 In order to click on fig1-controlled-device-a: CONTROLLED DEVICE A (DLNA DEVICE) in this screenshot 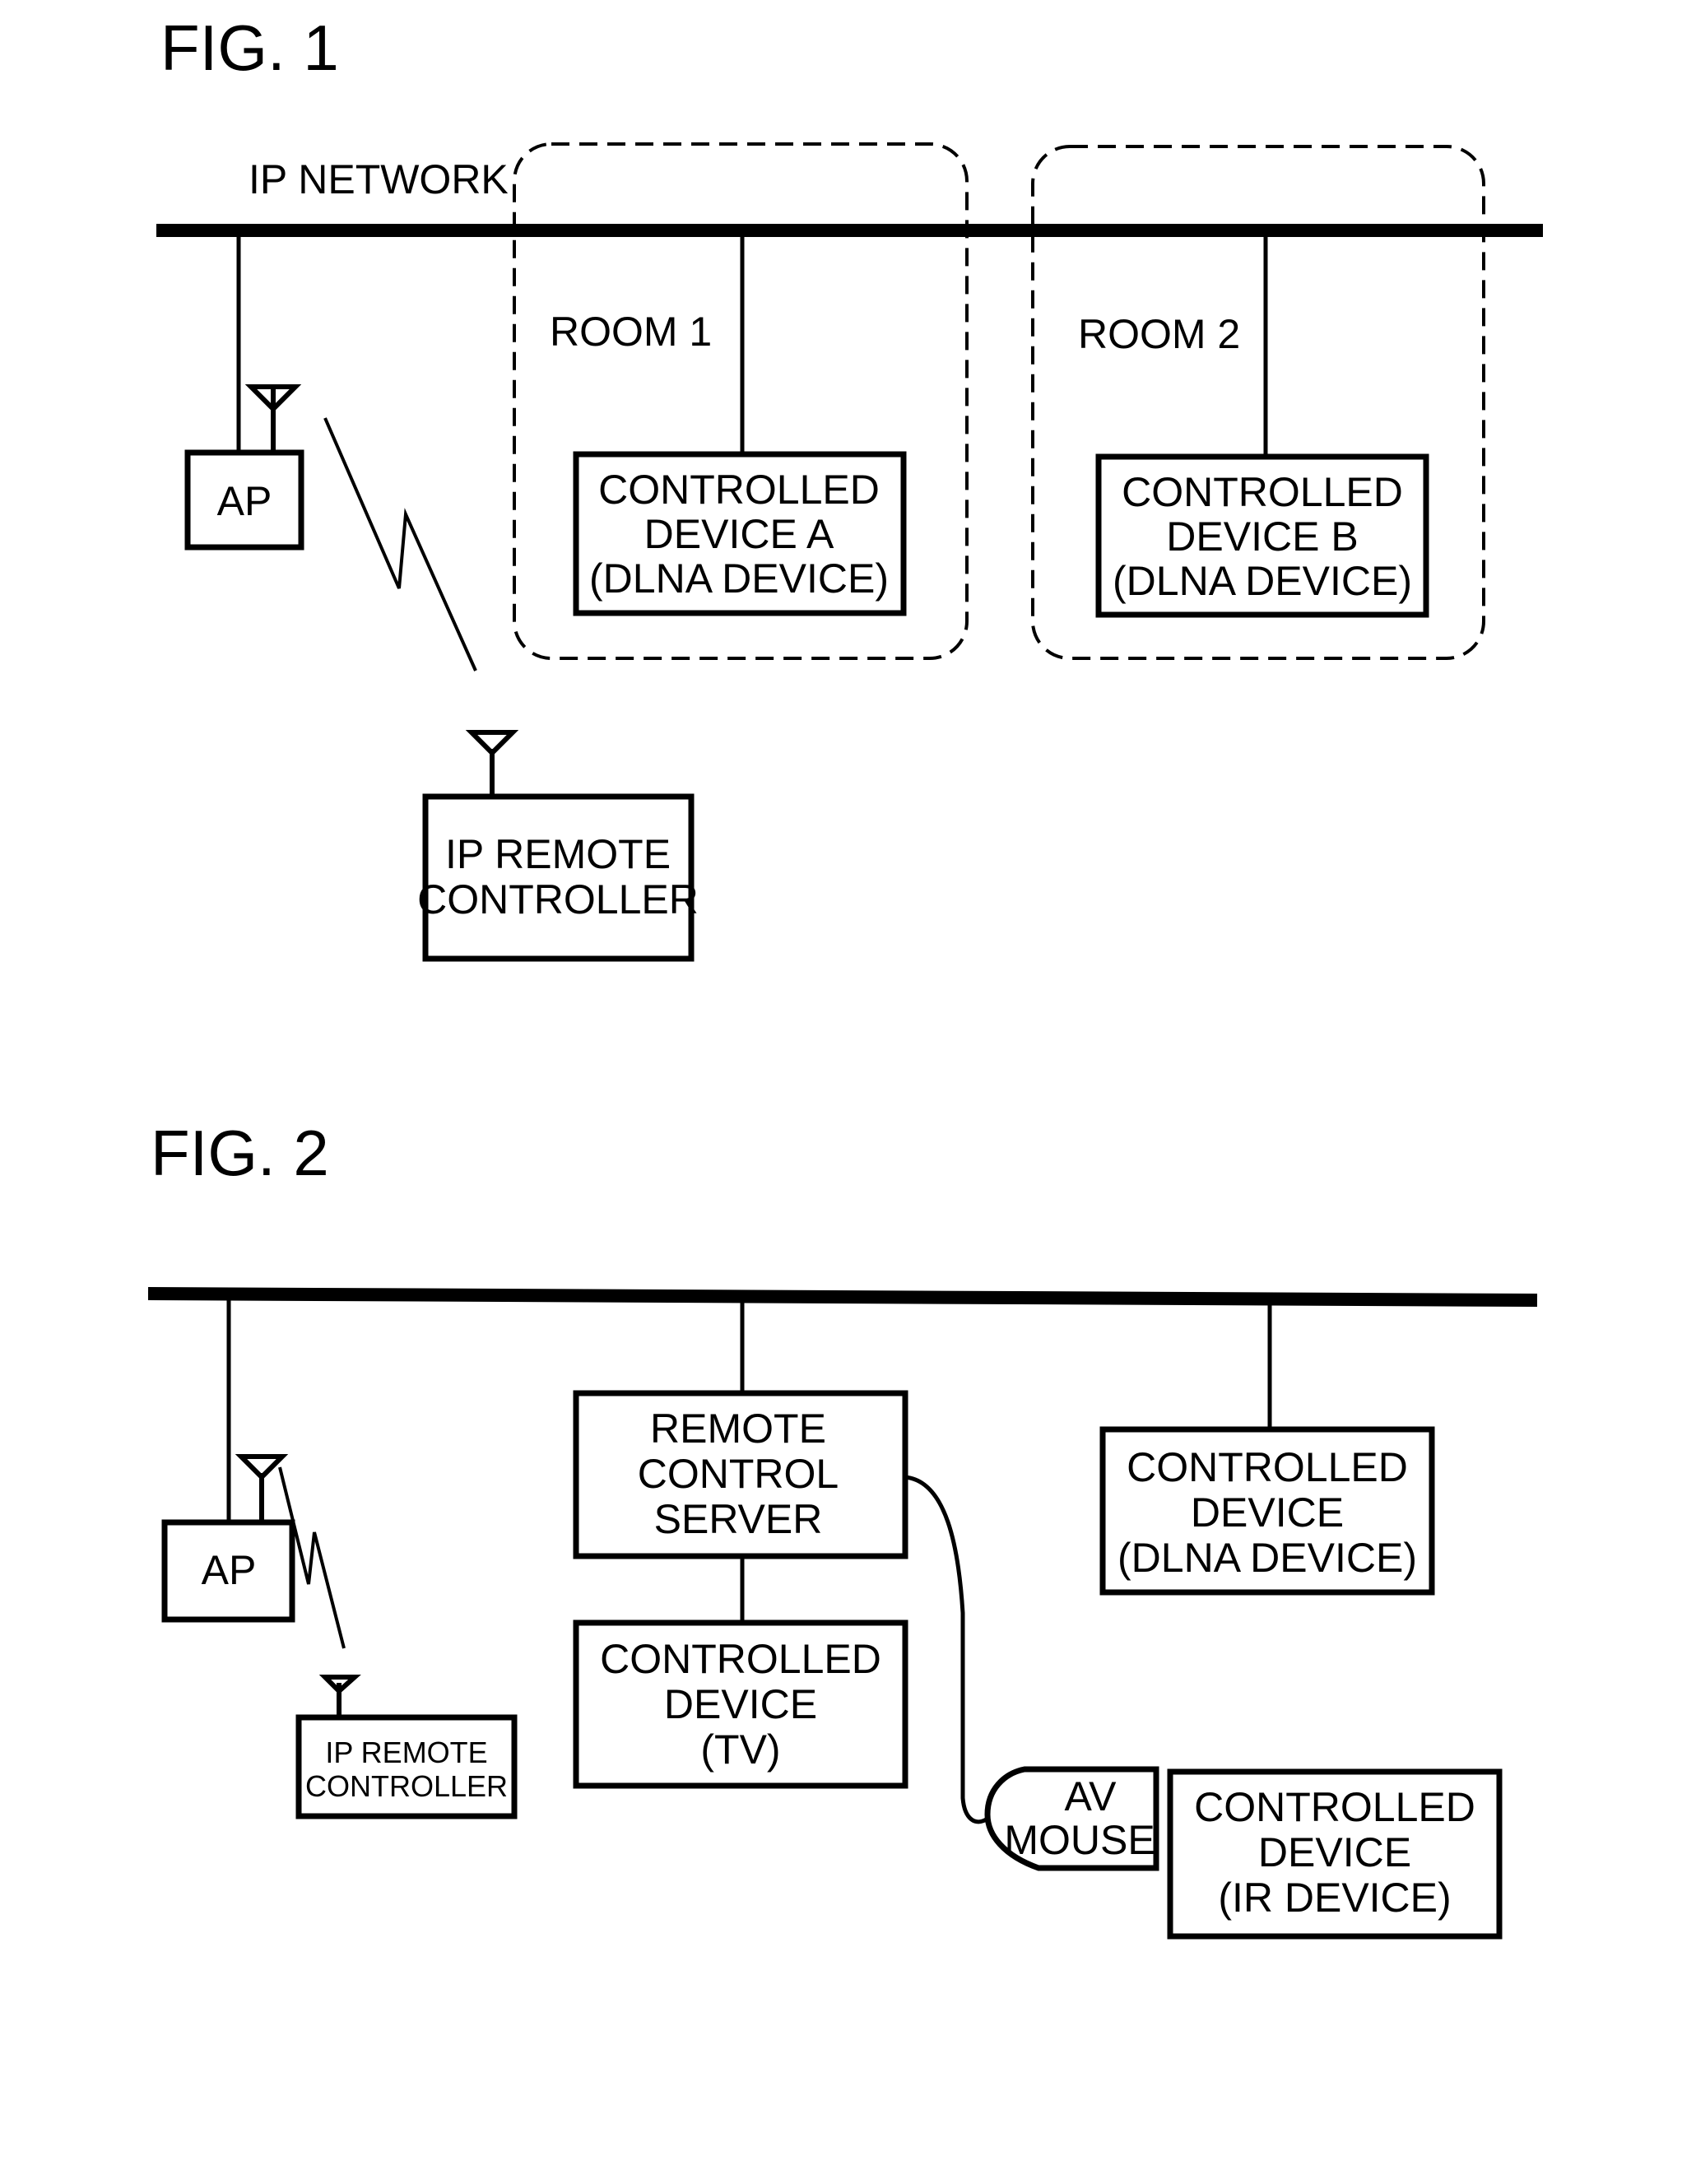, I will do `click(740, 533)`.